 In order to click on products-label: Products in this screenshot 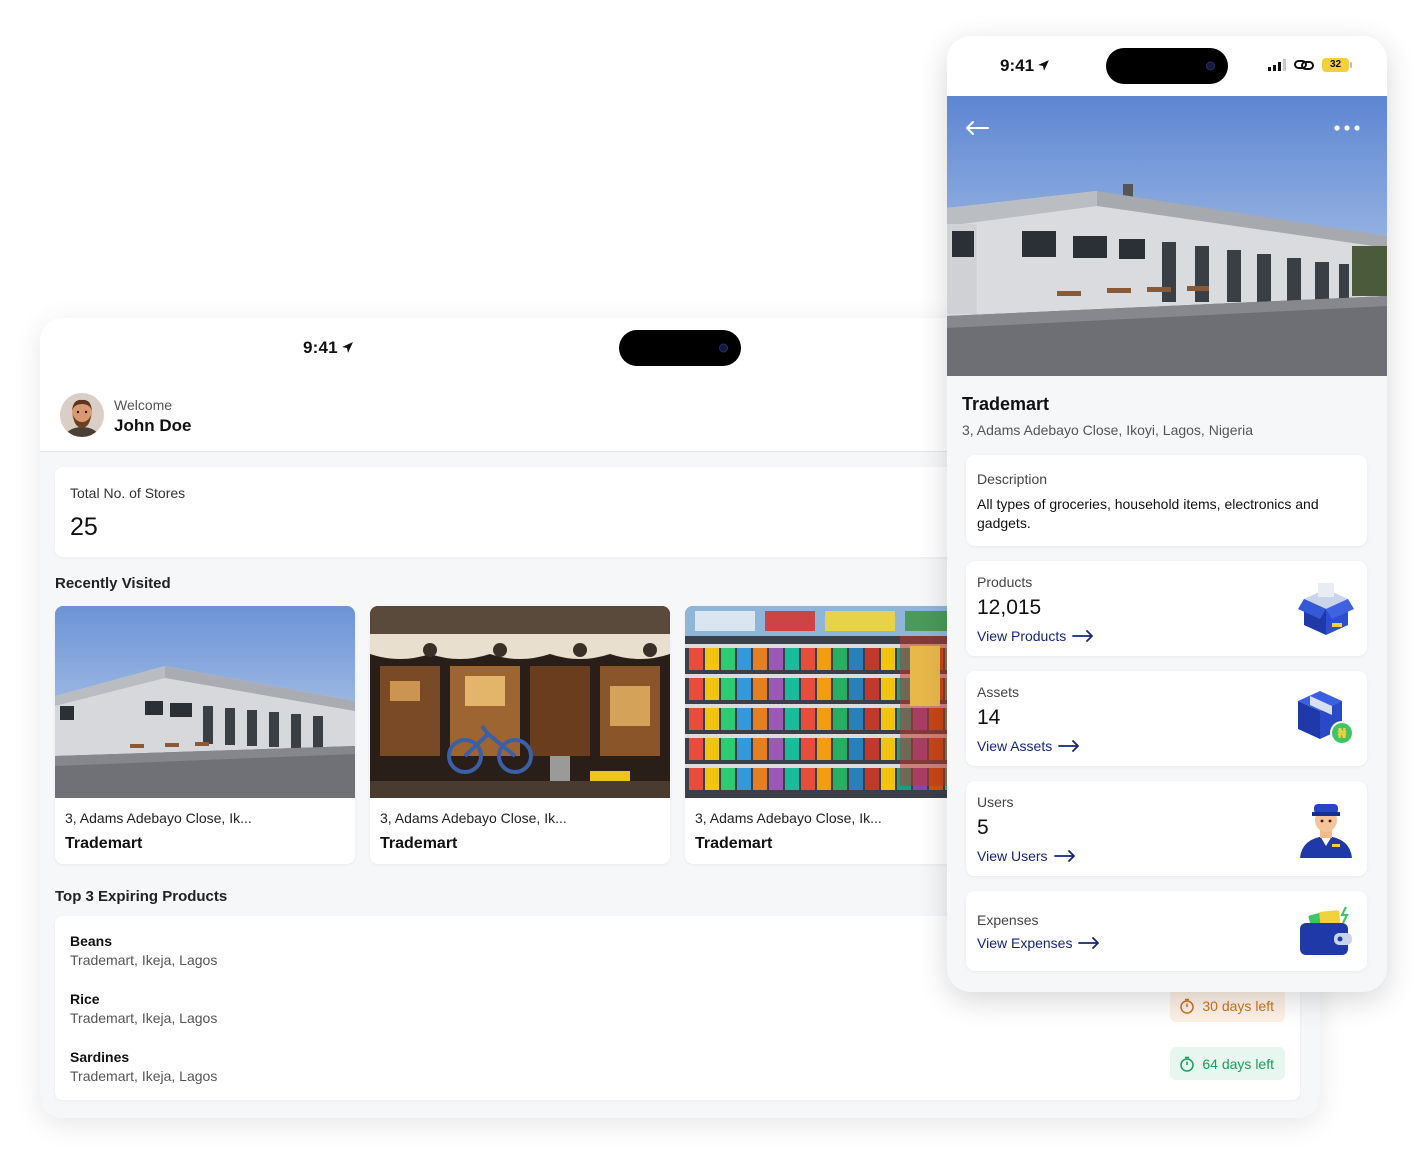, I will do `click(1005, 582)`.